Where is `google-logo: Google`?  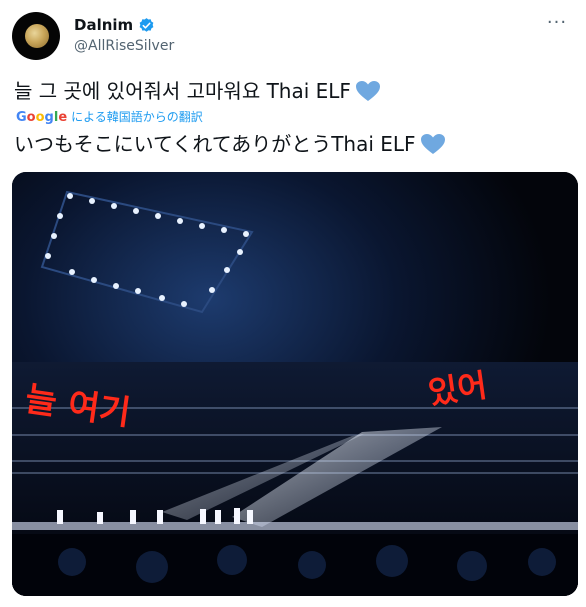 google-logo: Google is located at coordinates (42, 117).